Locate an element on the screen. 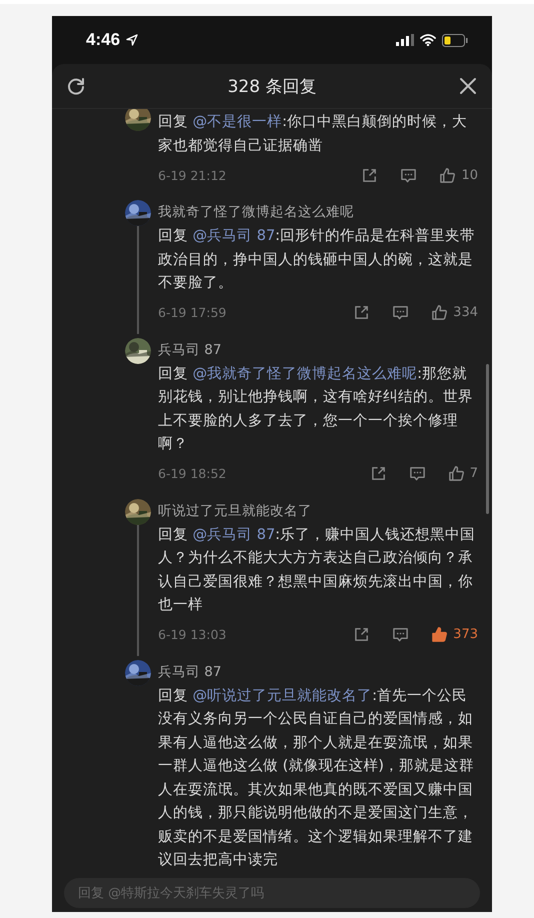 The height and width of the screenshot is (918, 534). comment-text: 回复 @我就奇了怪了微博起名这么难呢:那您就别花钱，别让他挣钱啊，这有啥好纠结的。世界上不要脸的人多了去了，您一个一个挨个修理啊？ is located at coordinates (316, 409).